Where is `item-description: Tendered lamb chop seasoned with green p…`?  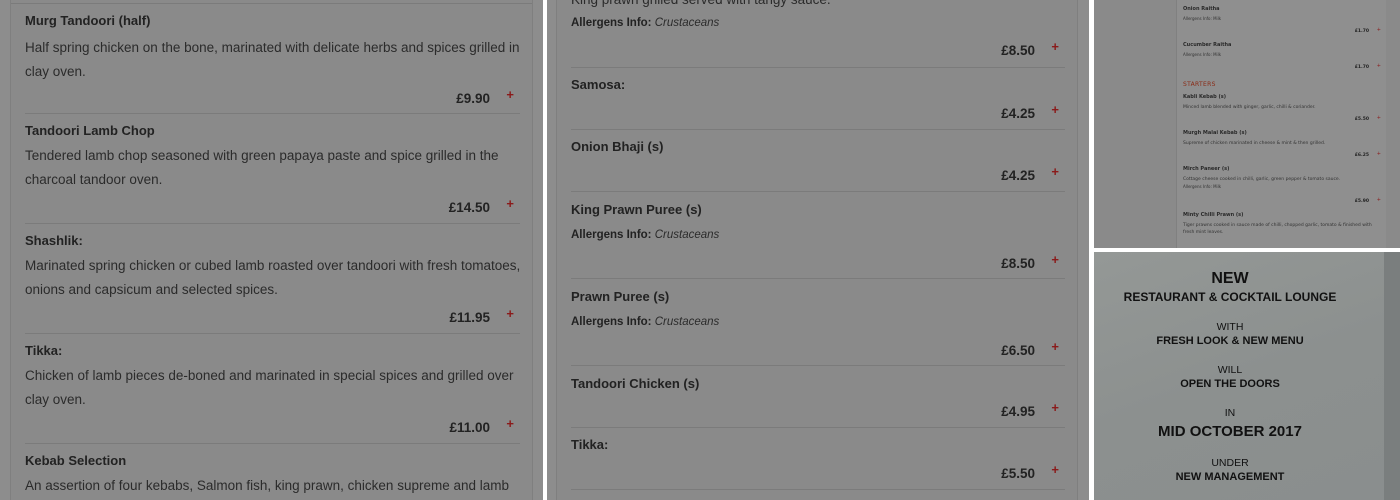 item-description: Tendered lamb chop seasoned with green p… is located at coordinates (262, 167).